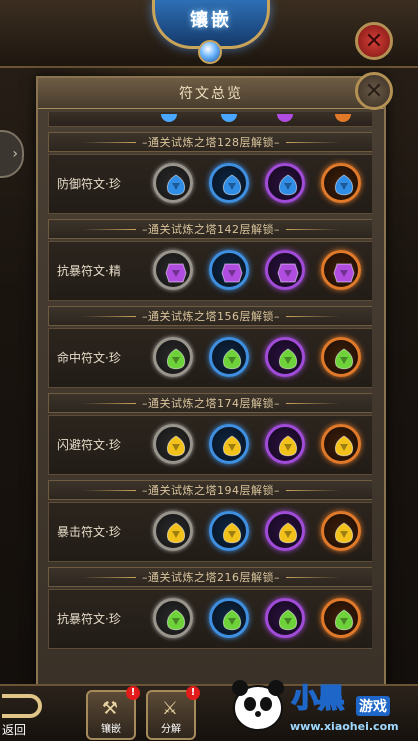  I want to click on tab-decompose: ⚔ 分解 !, so click(173, 713).